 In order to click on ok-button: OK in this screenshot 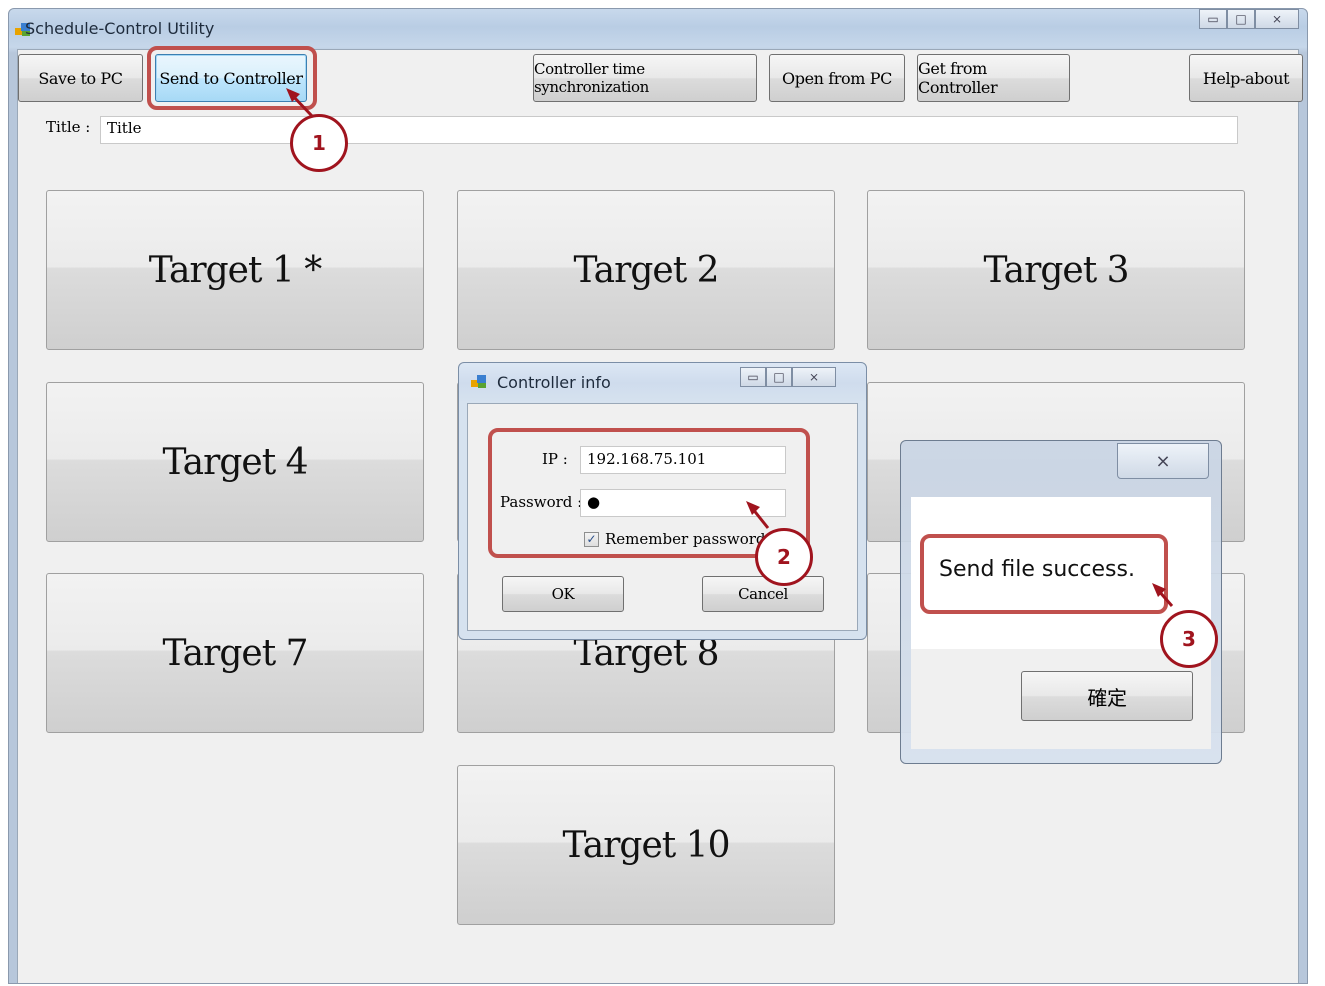, I will do `click(563, 594)`.